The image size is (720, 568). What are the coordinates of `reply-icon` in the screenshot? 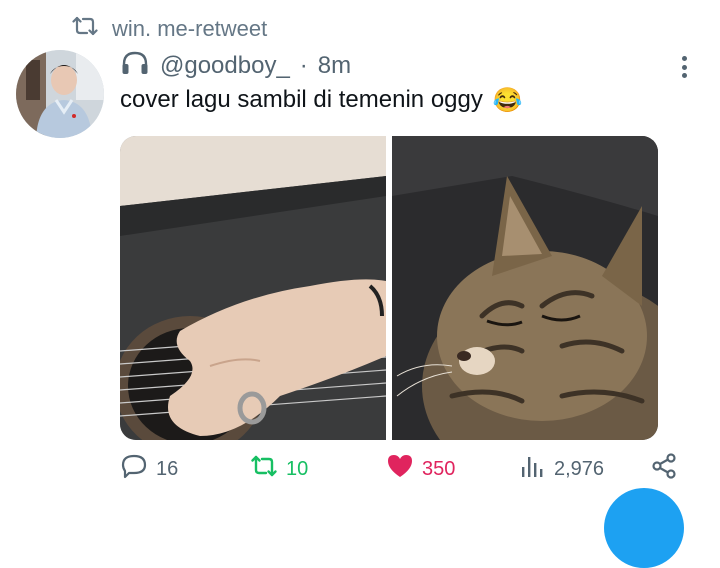 It's located at (134, 469).